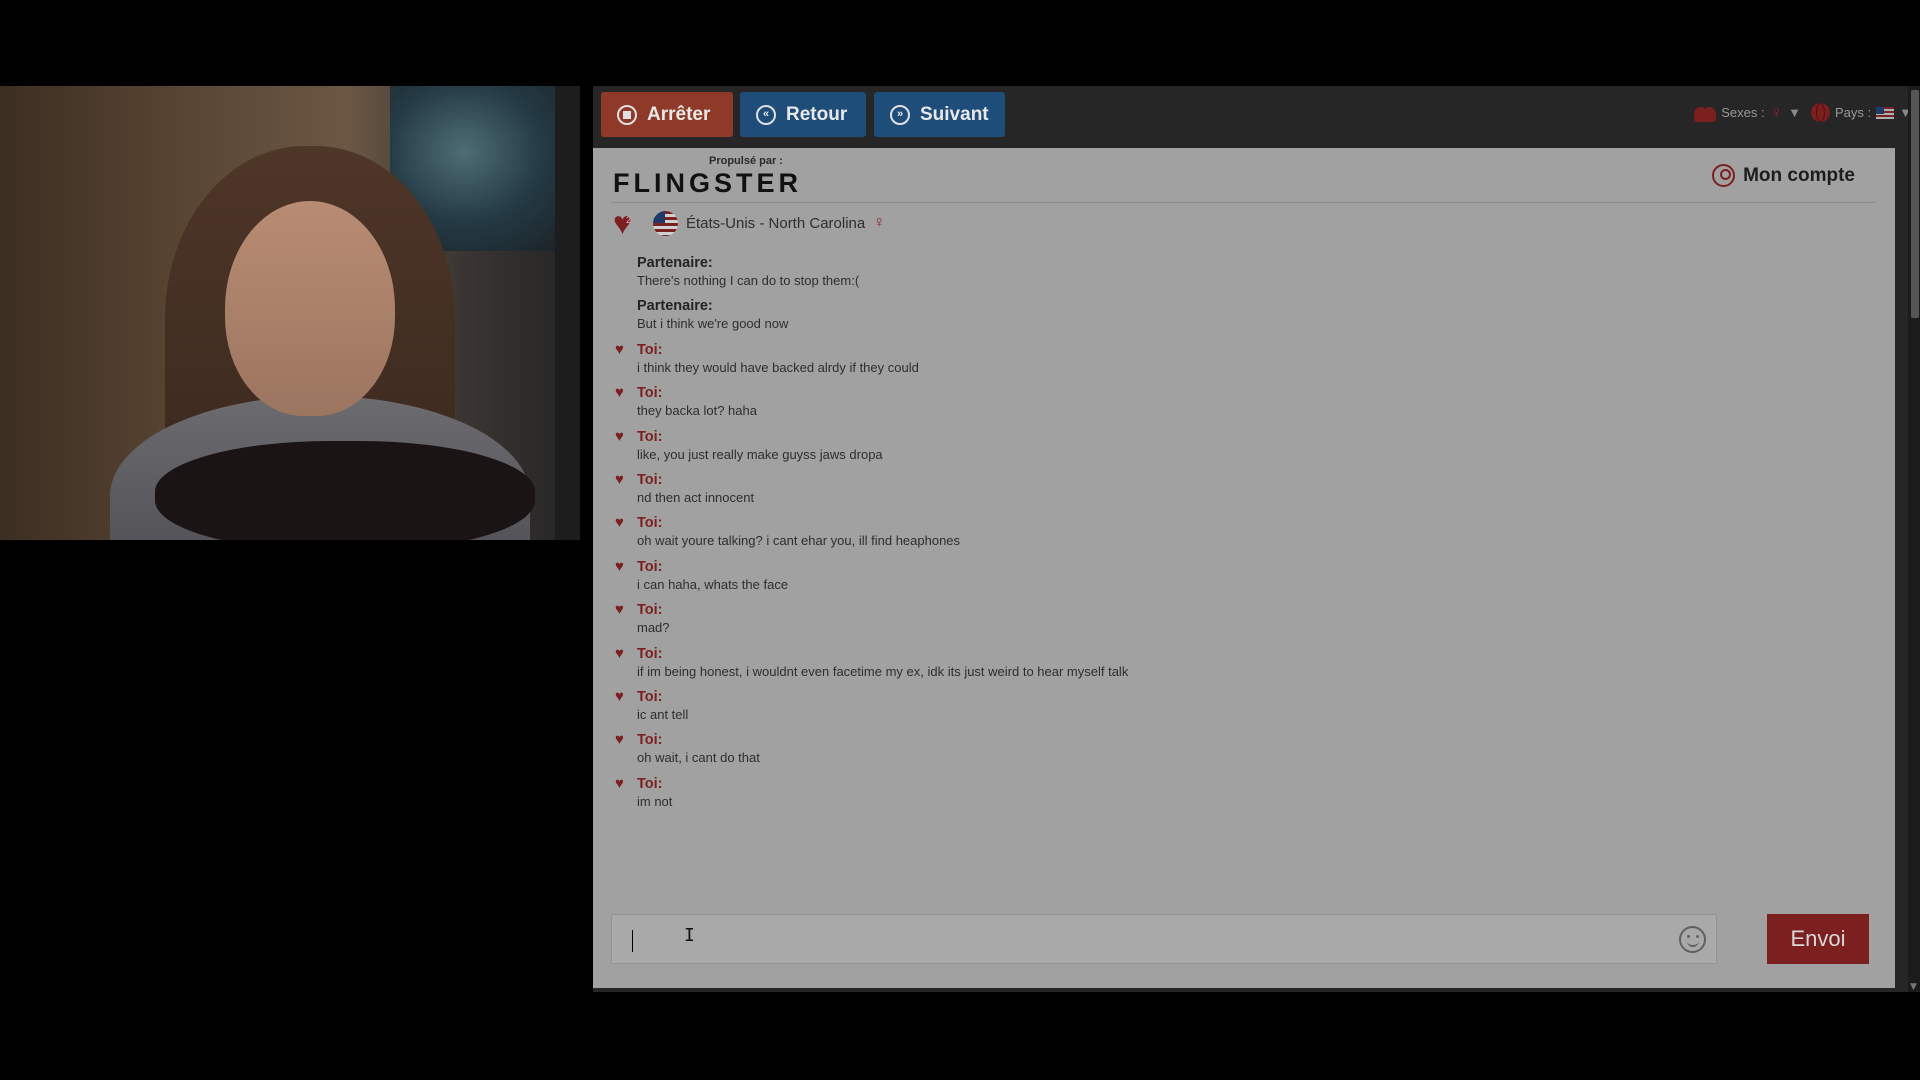  I want to click on partner-info: ♥ 2 États-Unis - North Carolina ♀, so click(749, 223).